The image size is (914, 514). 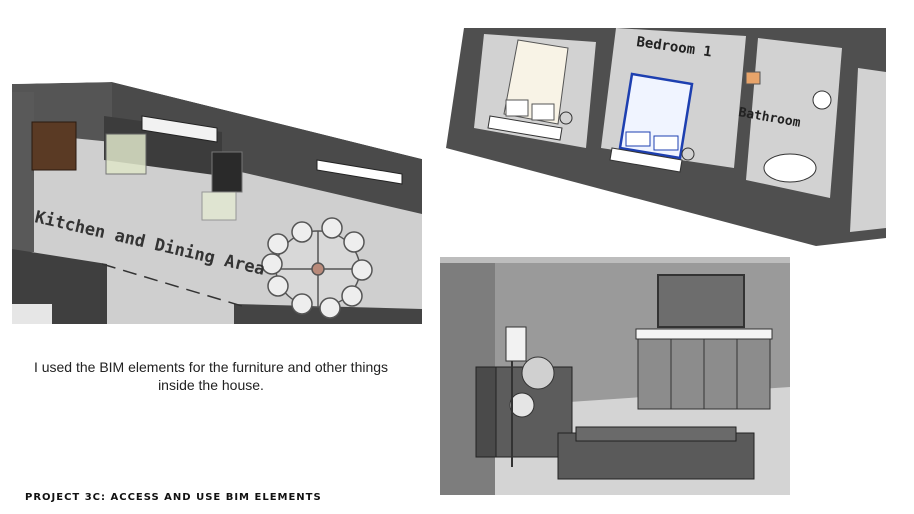 I want to click on fridge, so click(x=126, y=154).